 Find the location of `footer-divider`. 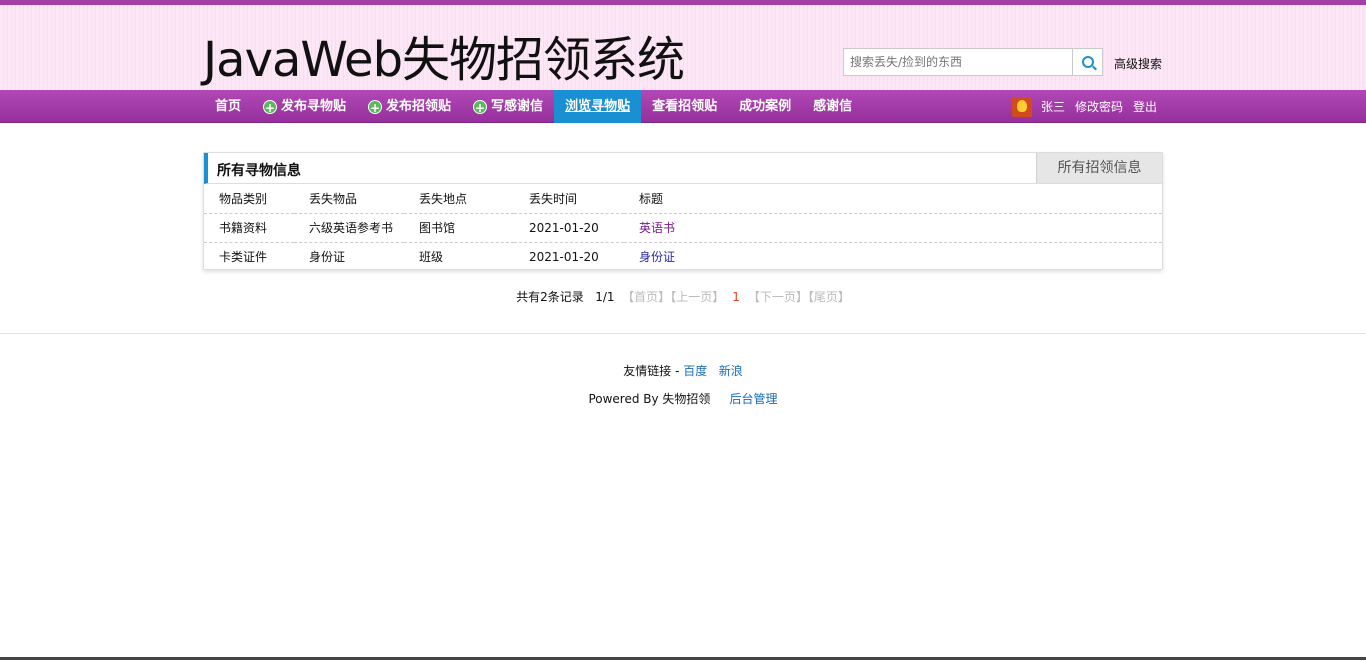

footer-divider is located at coordinates (683, 333).